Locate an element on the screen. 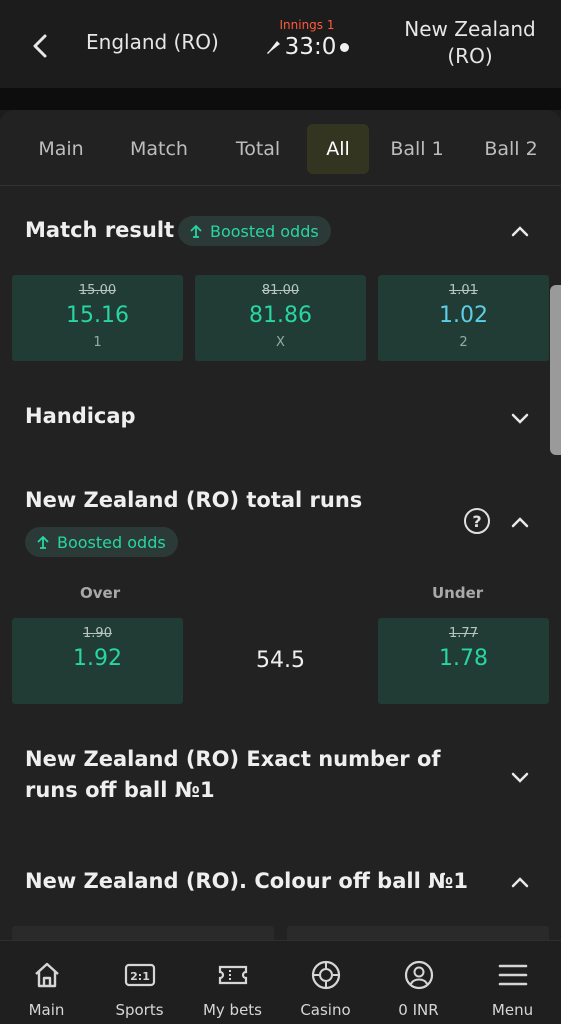 Image resolution: width=561 pixels, height=1024 pixels. help-icon: ? is located at coordinates (477, 521).